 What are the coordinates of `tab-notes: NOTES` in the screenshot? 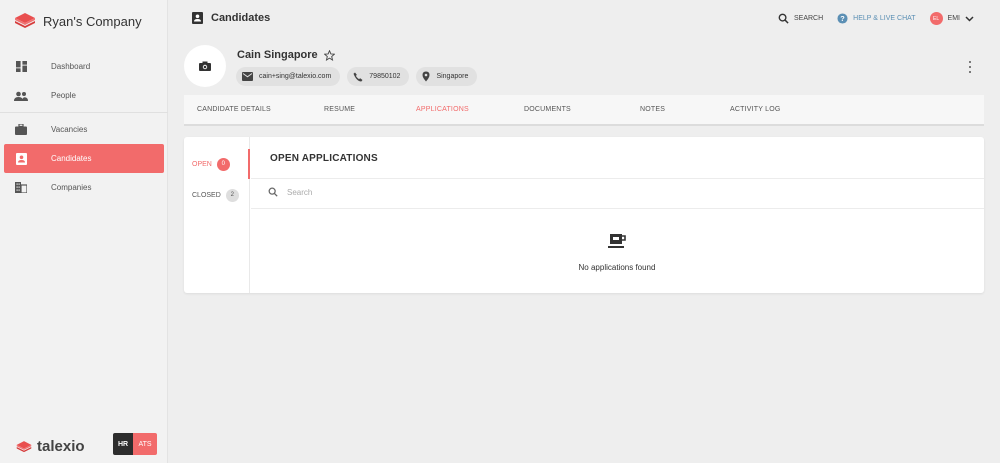 It's located at (652, 109).